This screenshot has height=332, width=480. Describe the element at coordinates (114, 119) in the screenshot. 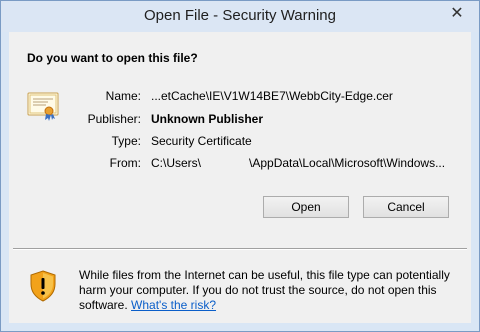

I see `publisher-label: Publisher:` at that location.